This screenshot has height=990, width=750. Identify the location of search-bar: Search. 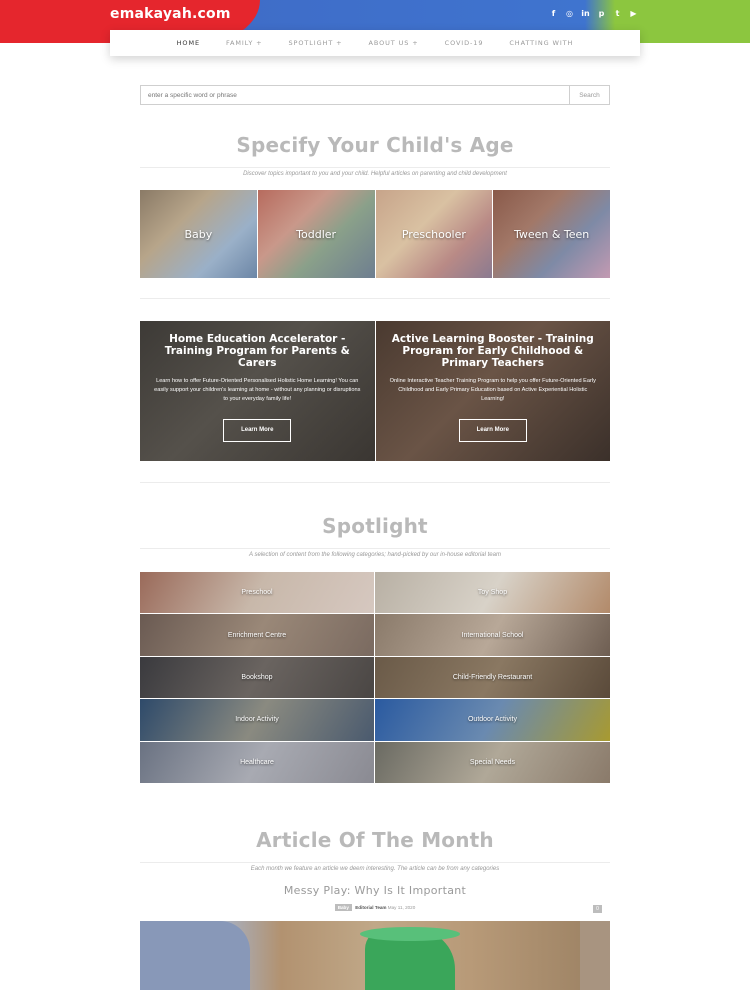
(375, 95).